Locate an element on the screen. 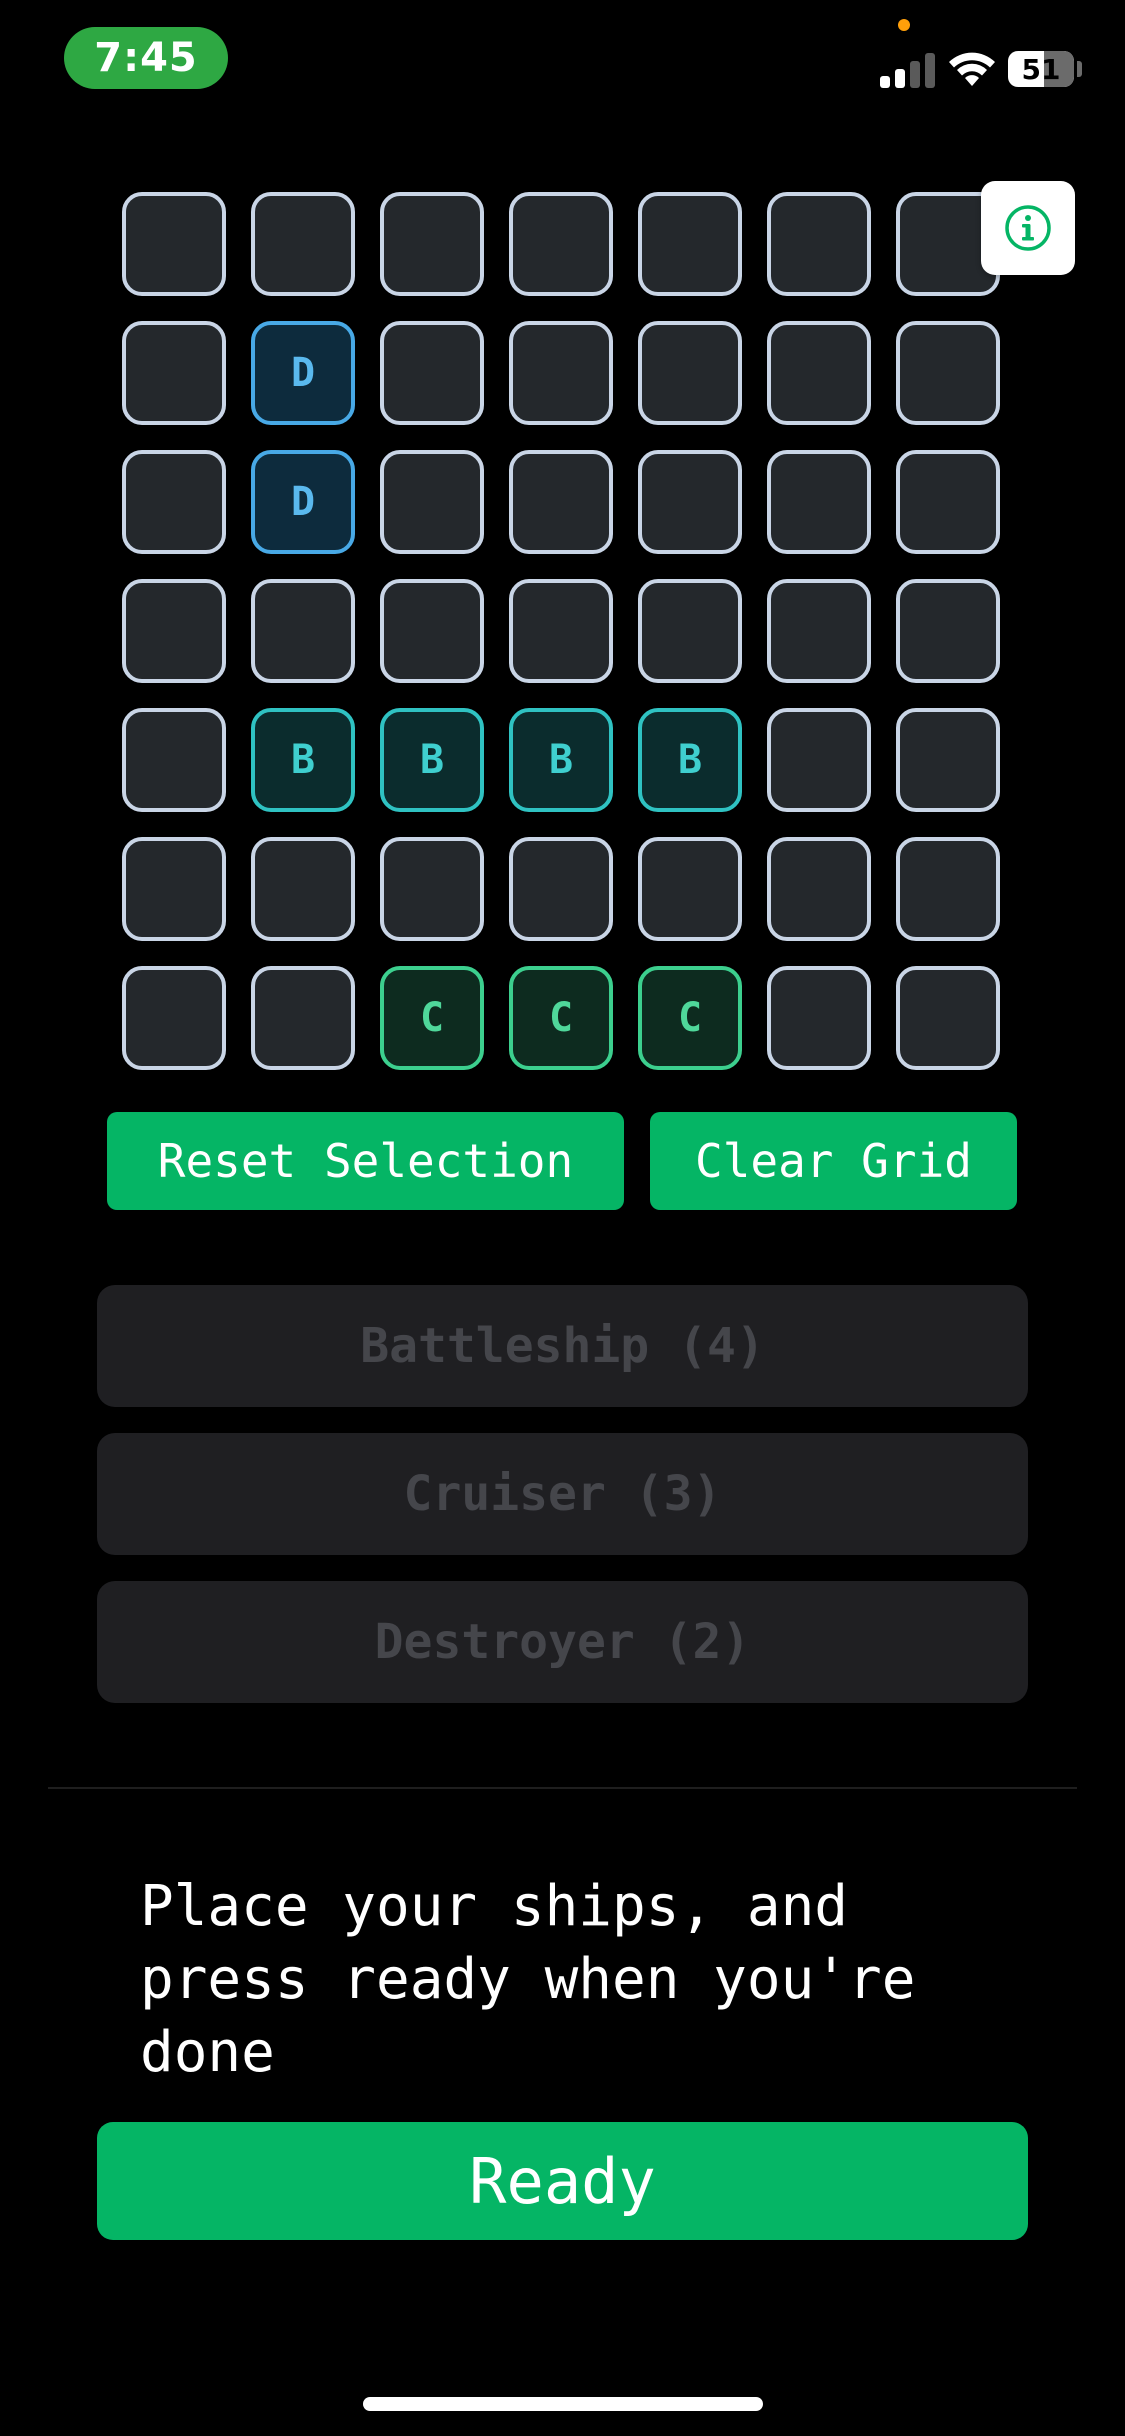 The image size is (1125, 2436). battery-level: 51 is located at coordinates (1041, 69).